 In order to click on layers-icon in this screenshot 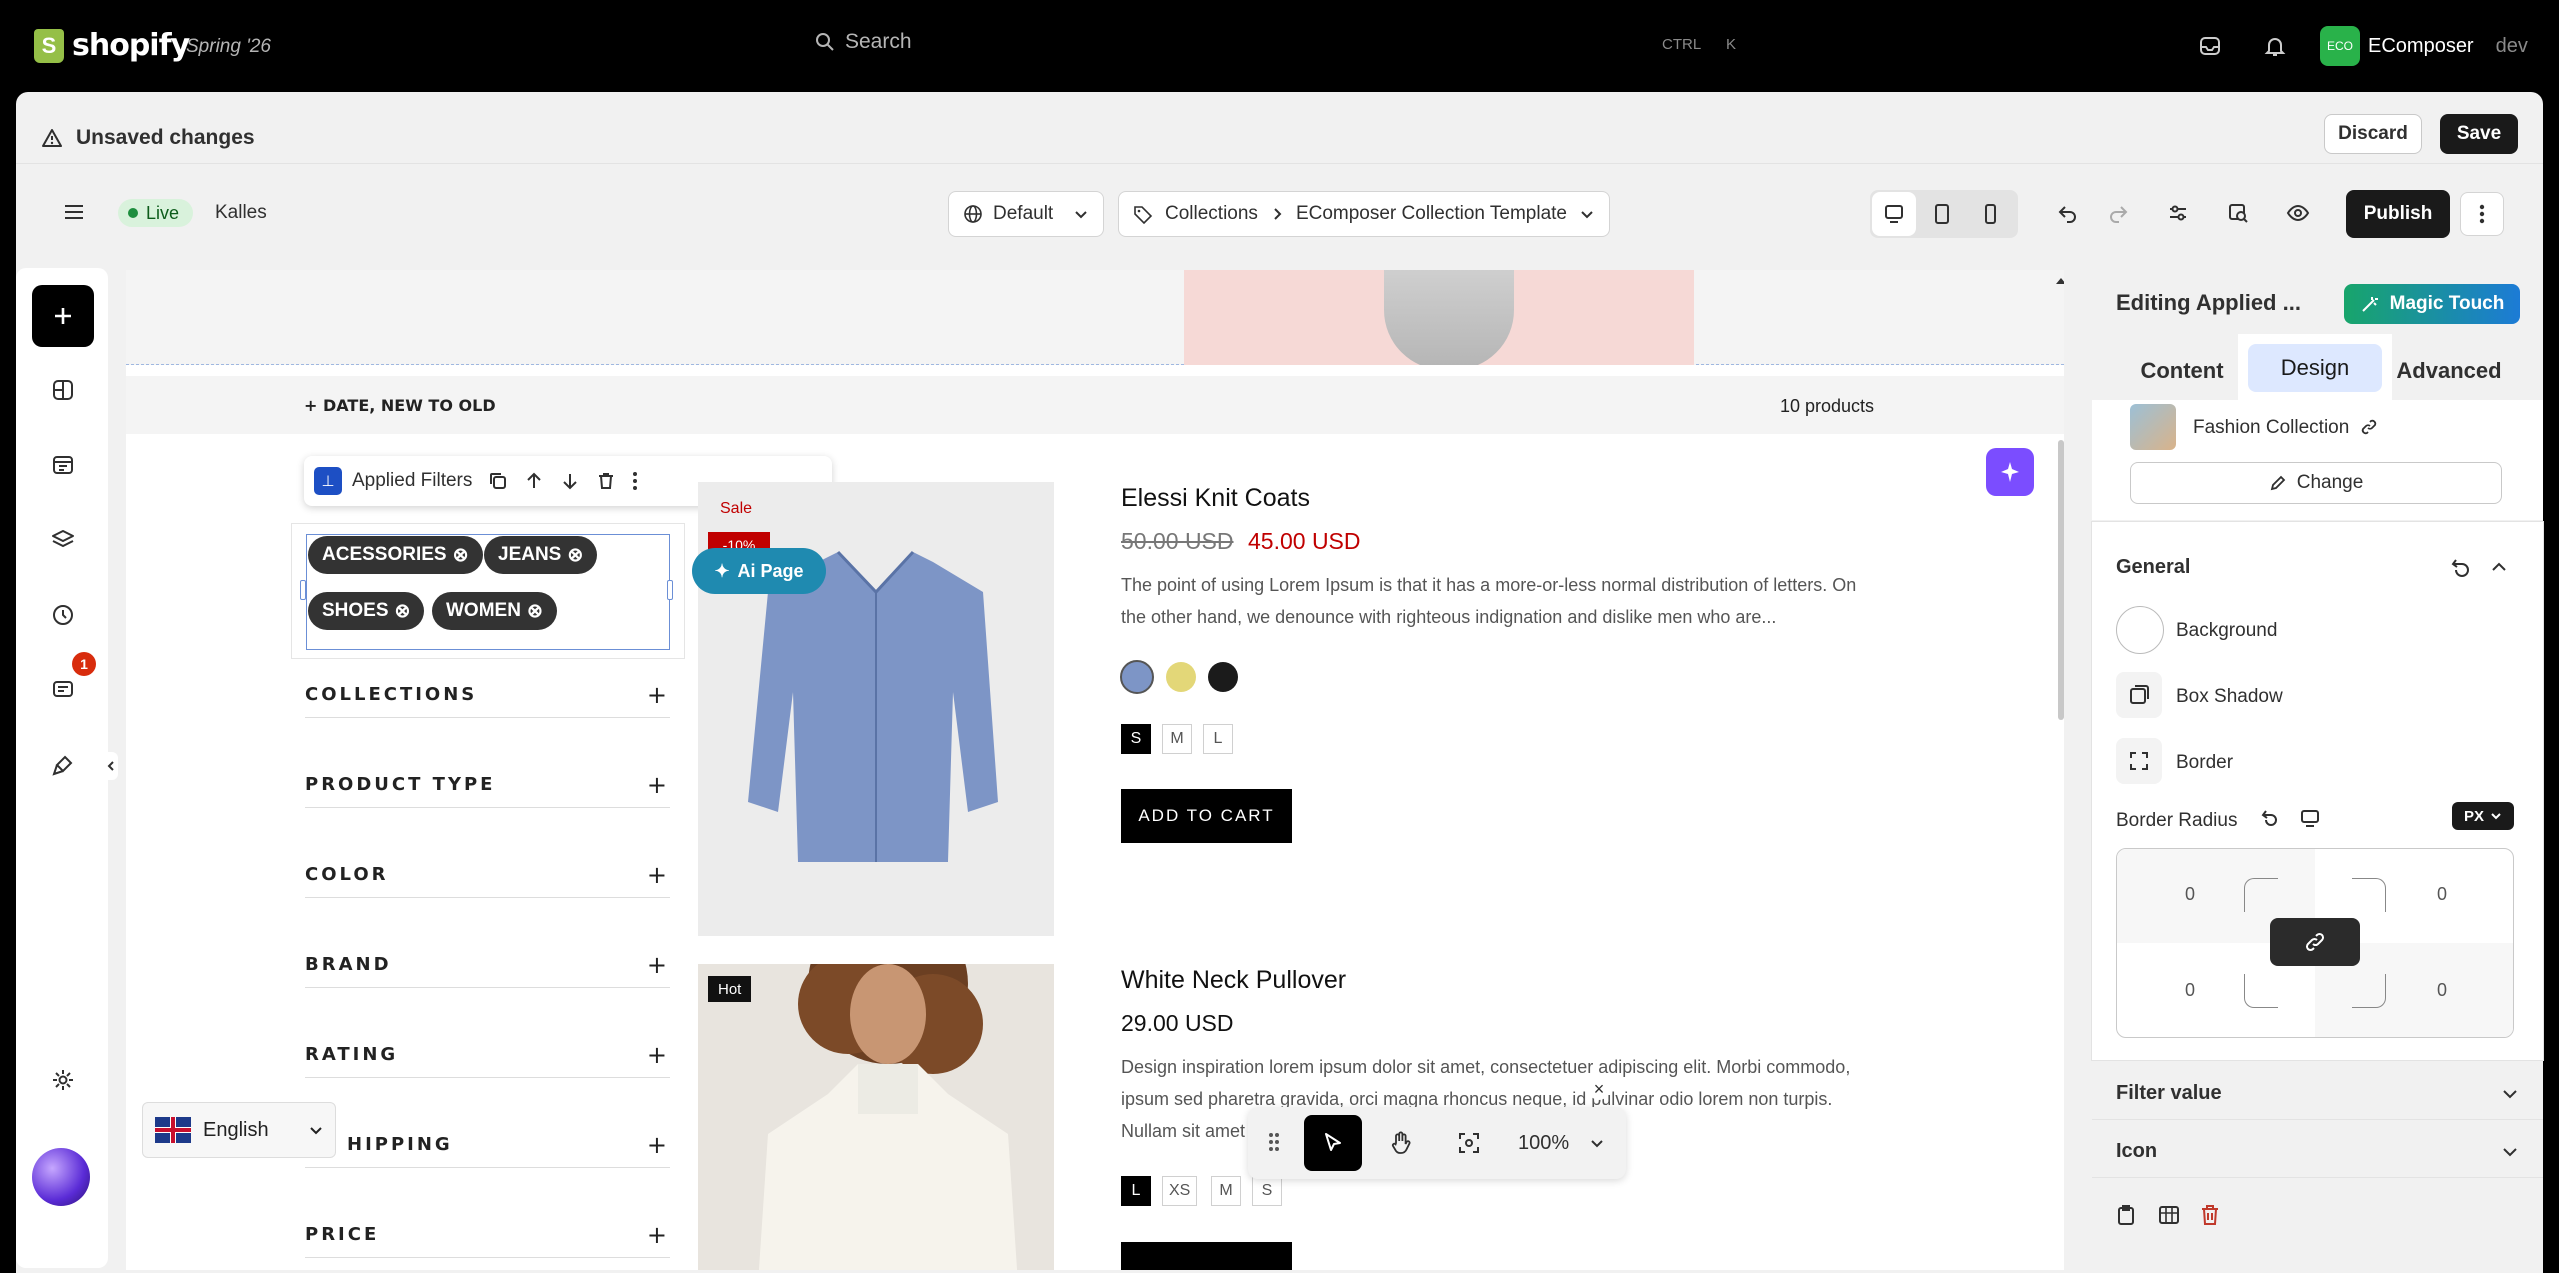, I will do `click(63, 540)`.